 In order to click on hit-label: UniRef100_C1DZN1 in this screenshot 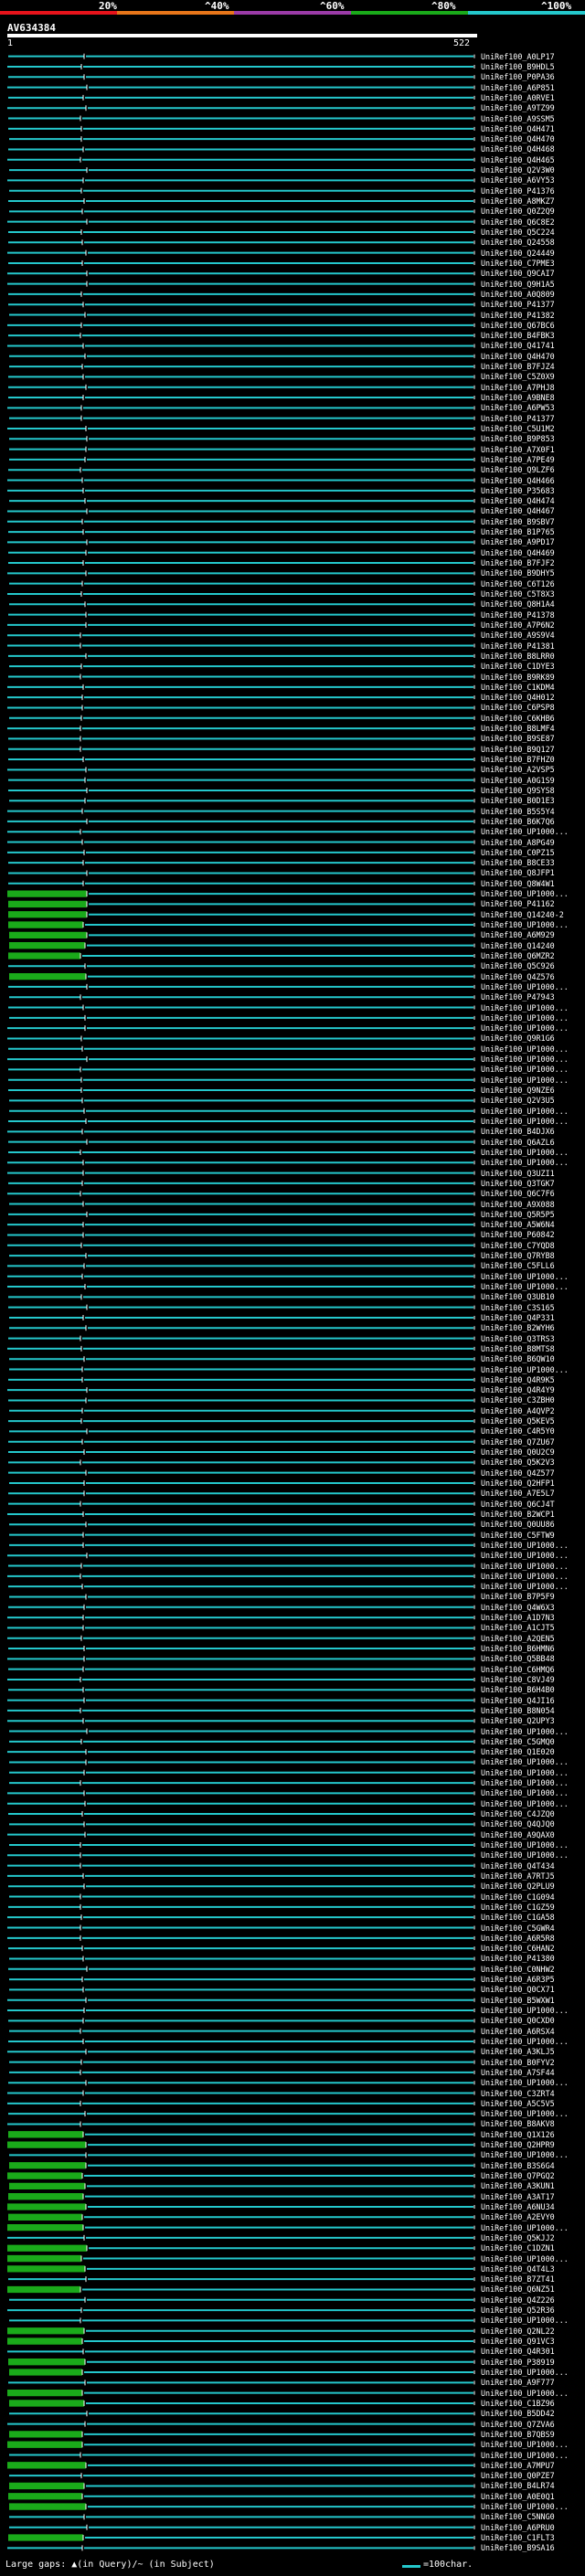, I will do `click(518, 2248)`.